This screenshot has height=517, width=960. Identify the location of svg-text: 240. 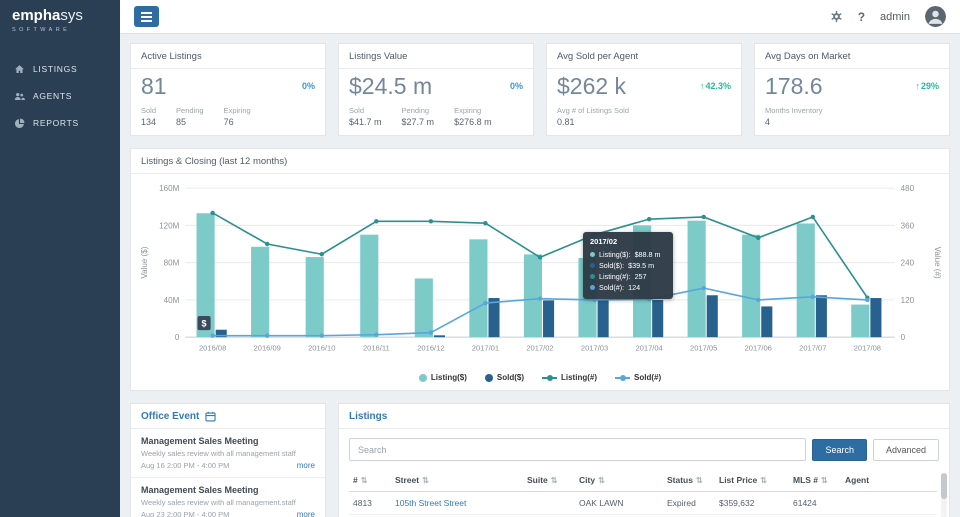
(908, 262).